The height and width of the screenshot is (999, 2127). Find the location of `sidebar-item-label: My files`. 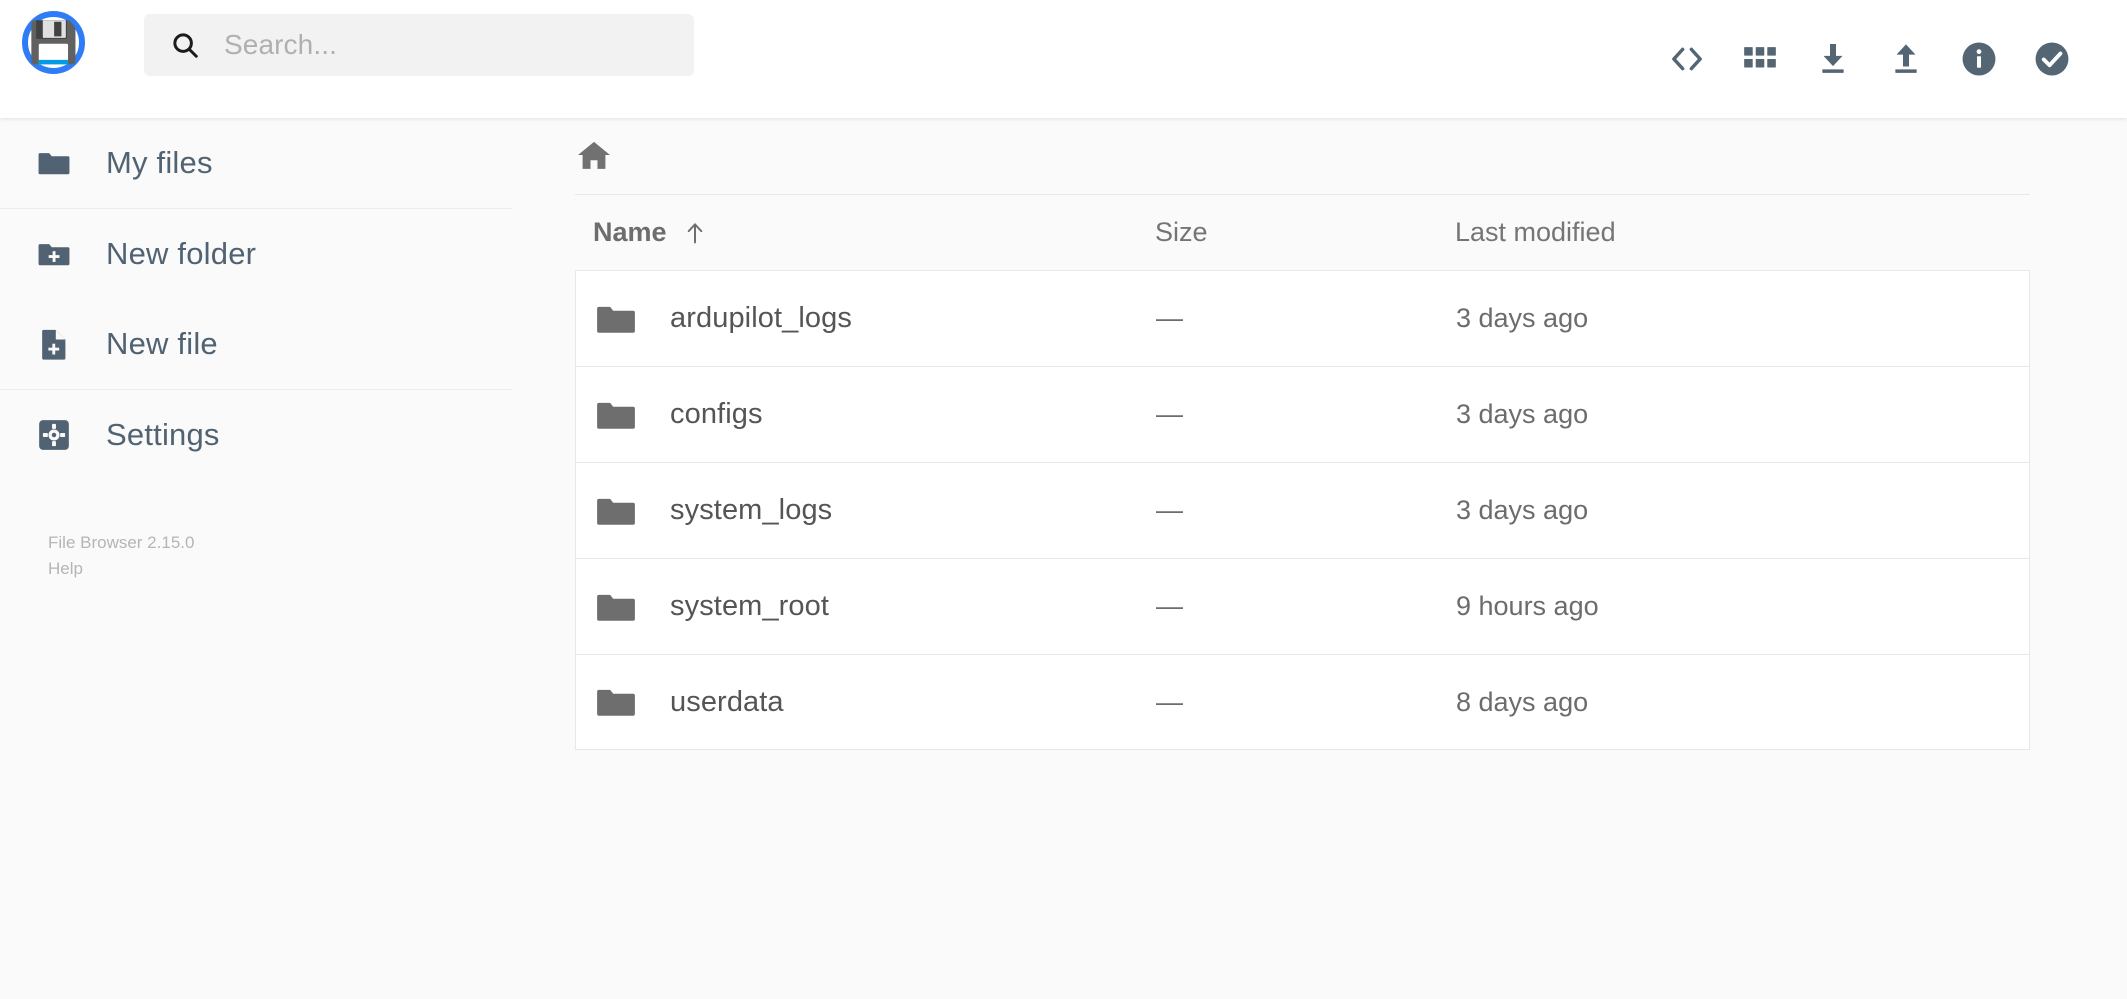

sidebar-item-label: My files is located at coordinates (159, 162).